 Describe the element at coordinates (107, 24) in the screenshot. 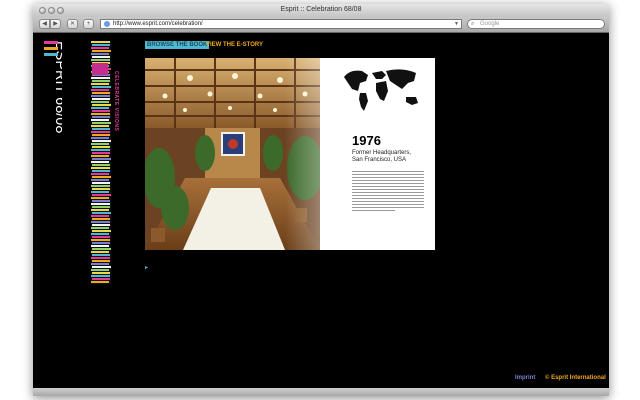

I see `site-favicon-icon` at that location.